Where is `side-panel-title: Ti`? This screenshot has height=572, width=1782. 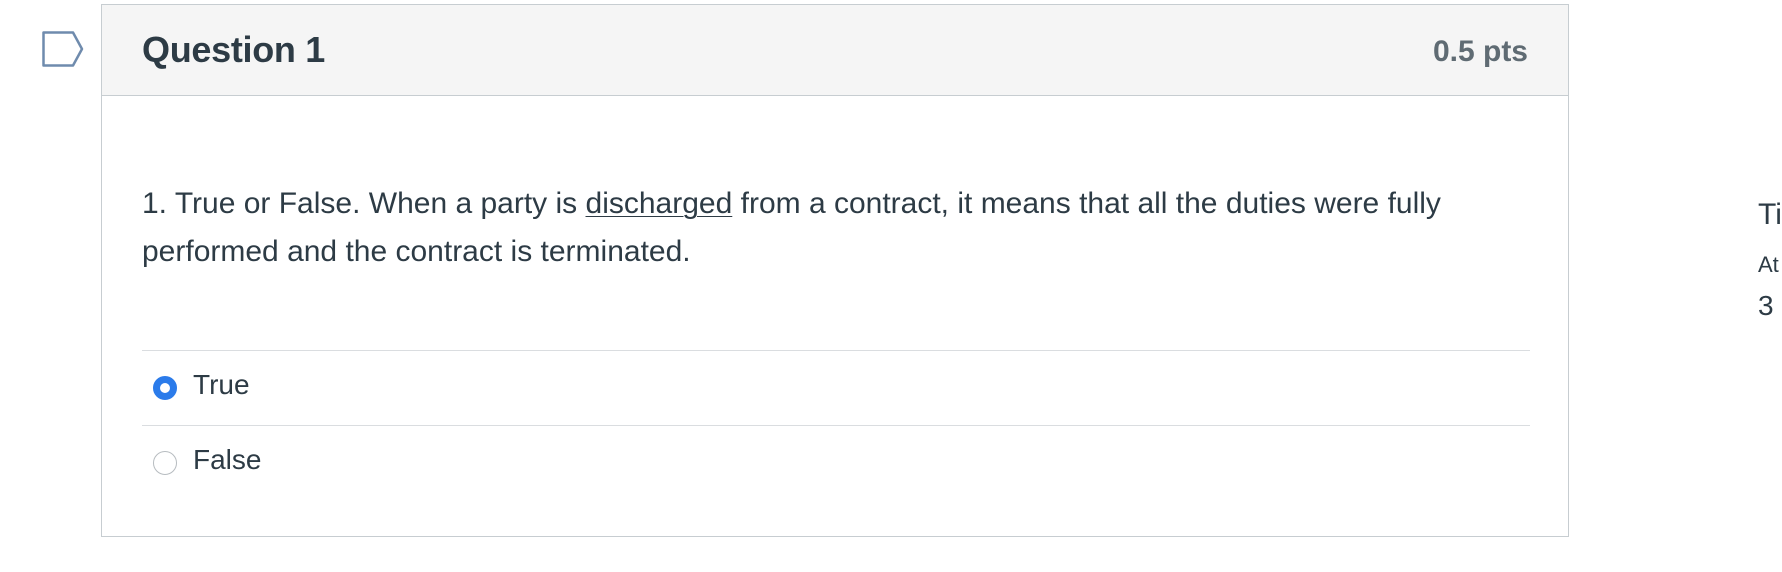
side-panel-title: Ti is located at coordinates (1770, 214).